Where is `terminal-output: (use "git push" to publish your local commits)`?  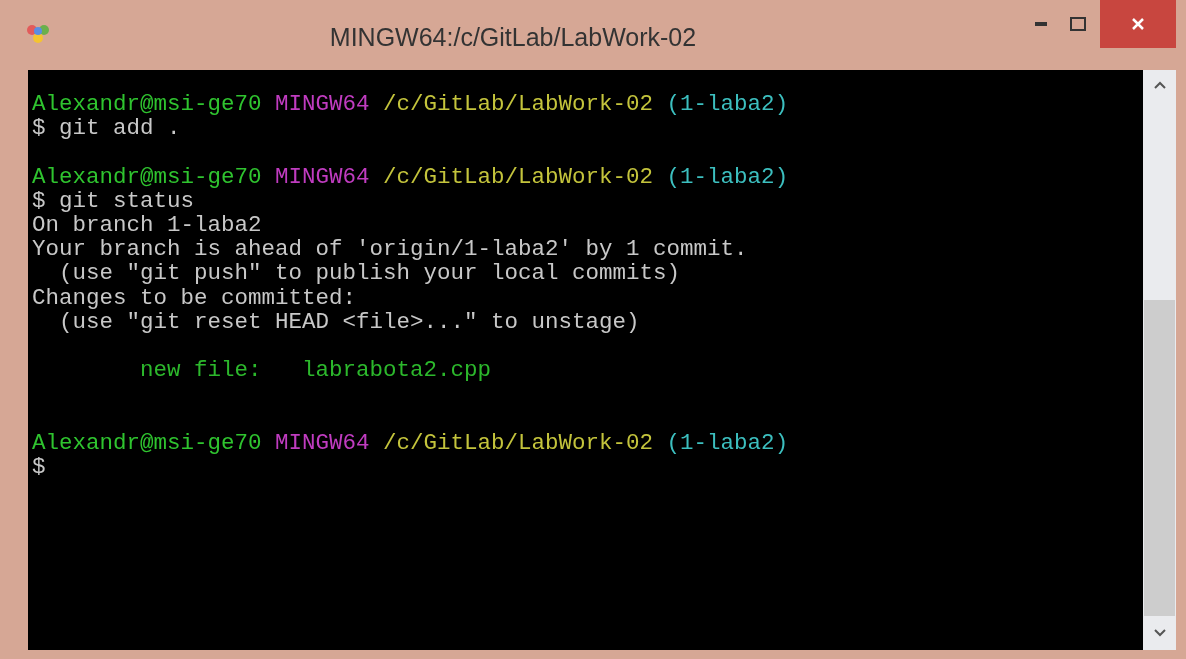
terminal-output: (use "git push" to publish your local commits) is located at coordinates (369, 273).